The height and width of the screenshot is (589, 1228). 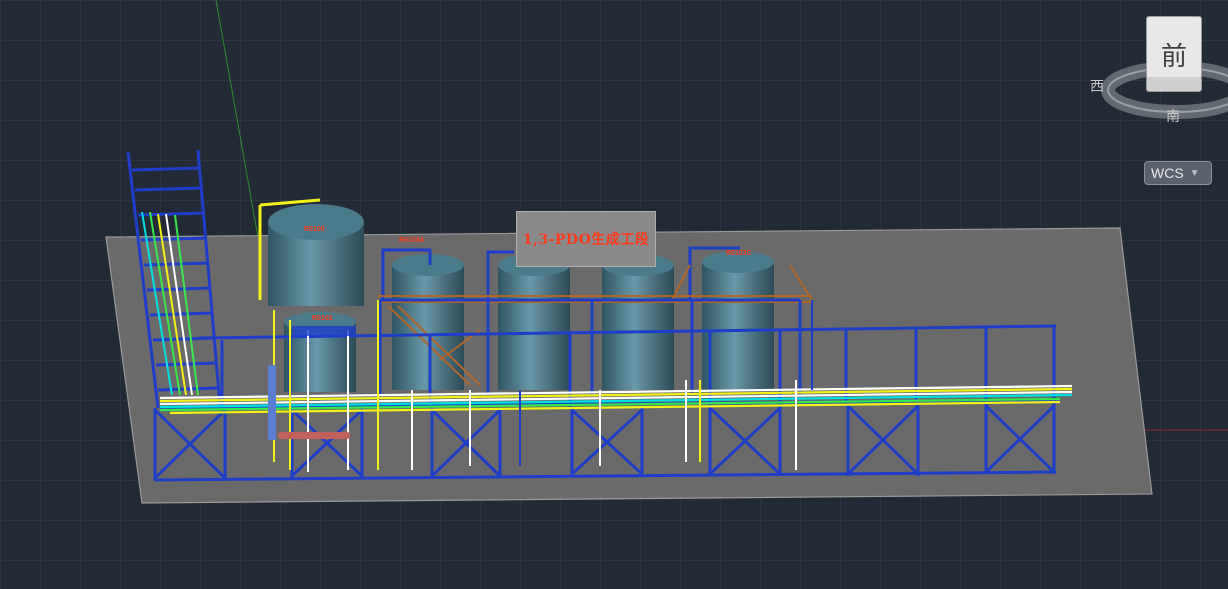 I want to click on tank-r0103c: R0103C, so click(x=738, y=320).